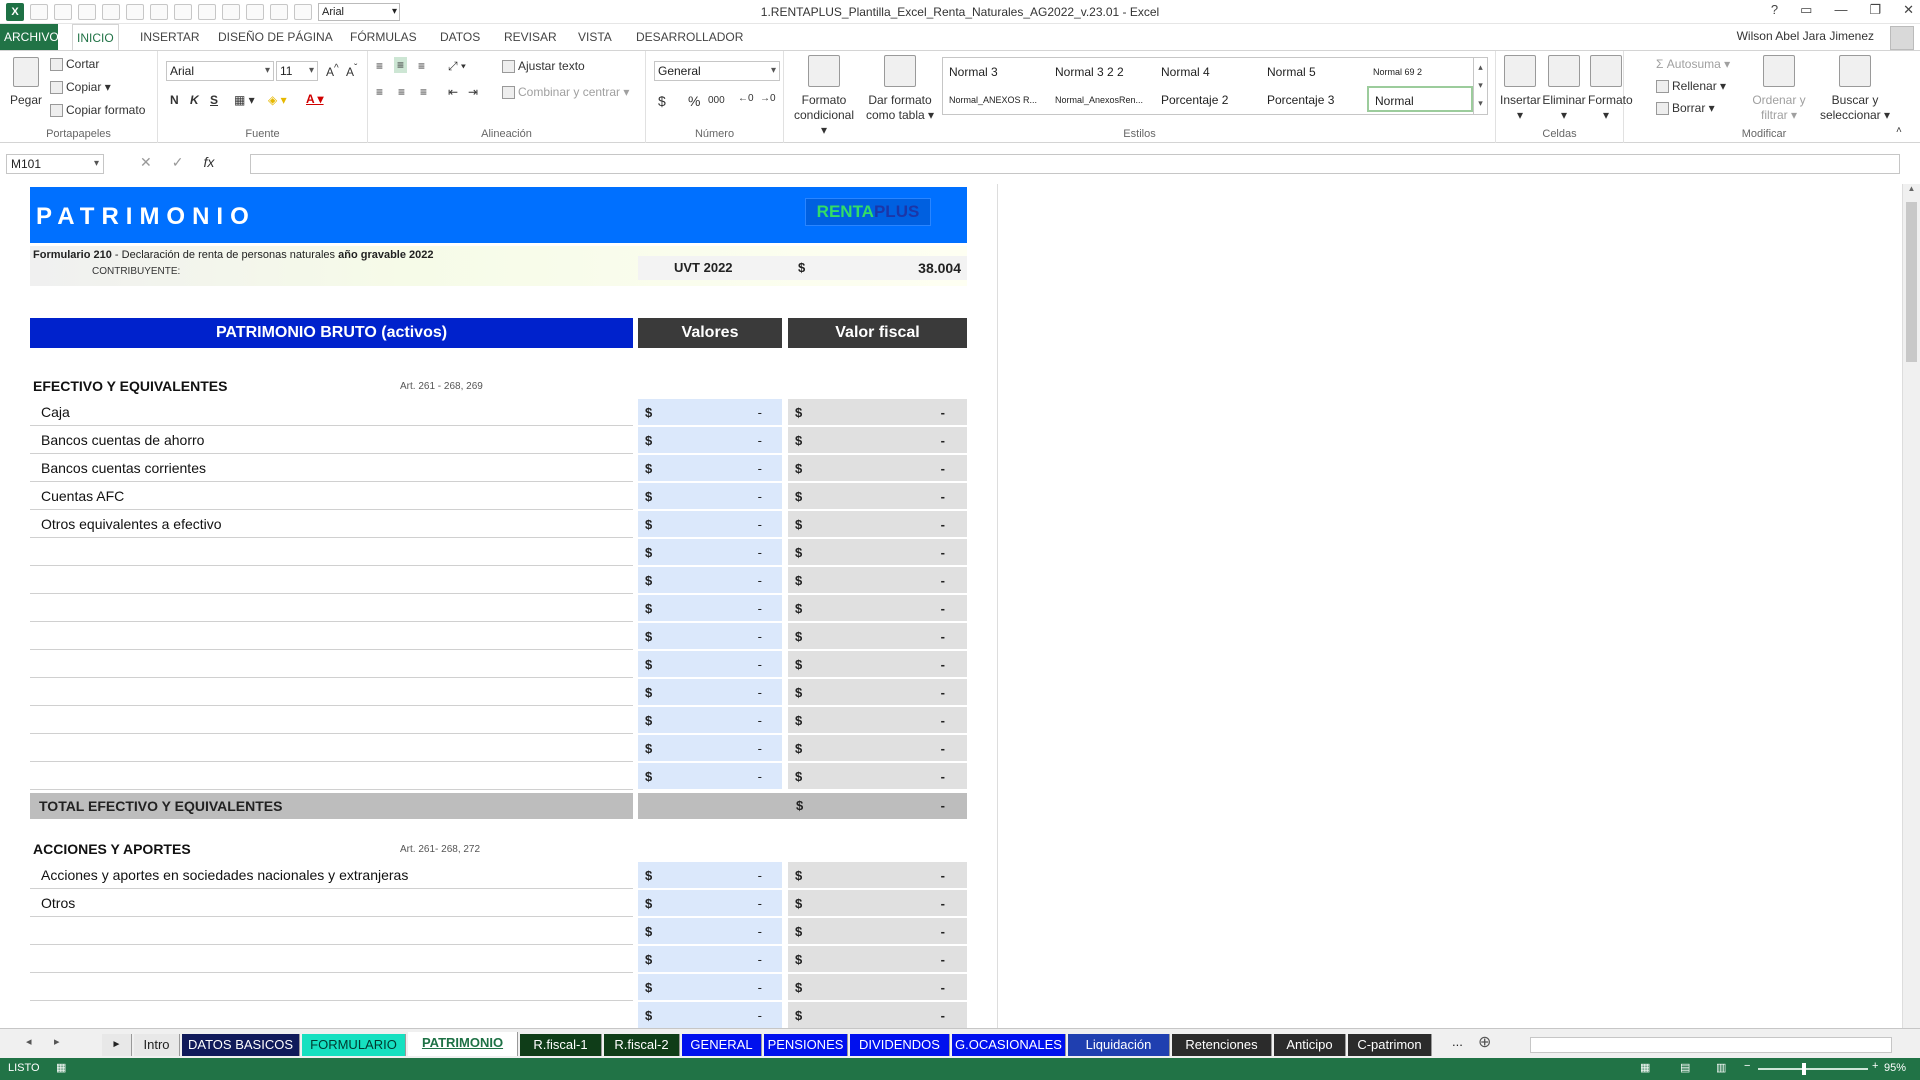 This screenshot has width=1920, height=1080. What do you see at coordinates (277, 100) in the screenshot?
I see `fill-color-icon: ◈ ▾` at bounding box center [277, 100].